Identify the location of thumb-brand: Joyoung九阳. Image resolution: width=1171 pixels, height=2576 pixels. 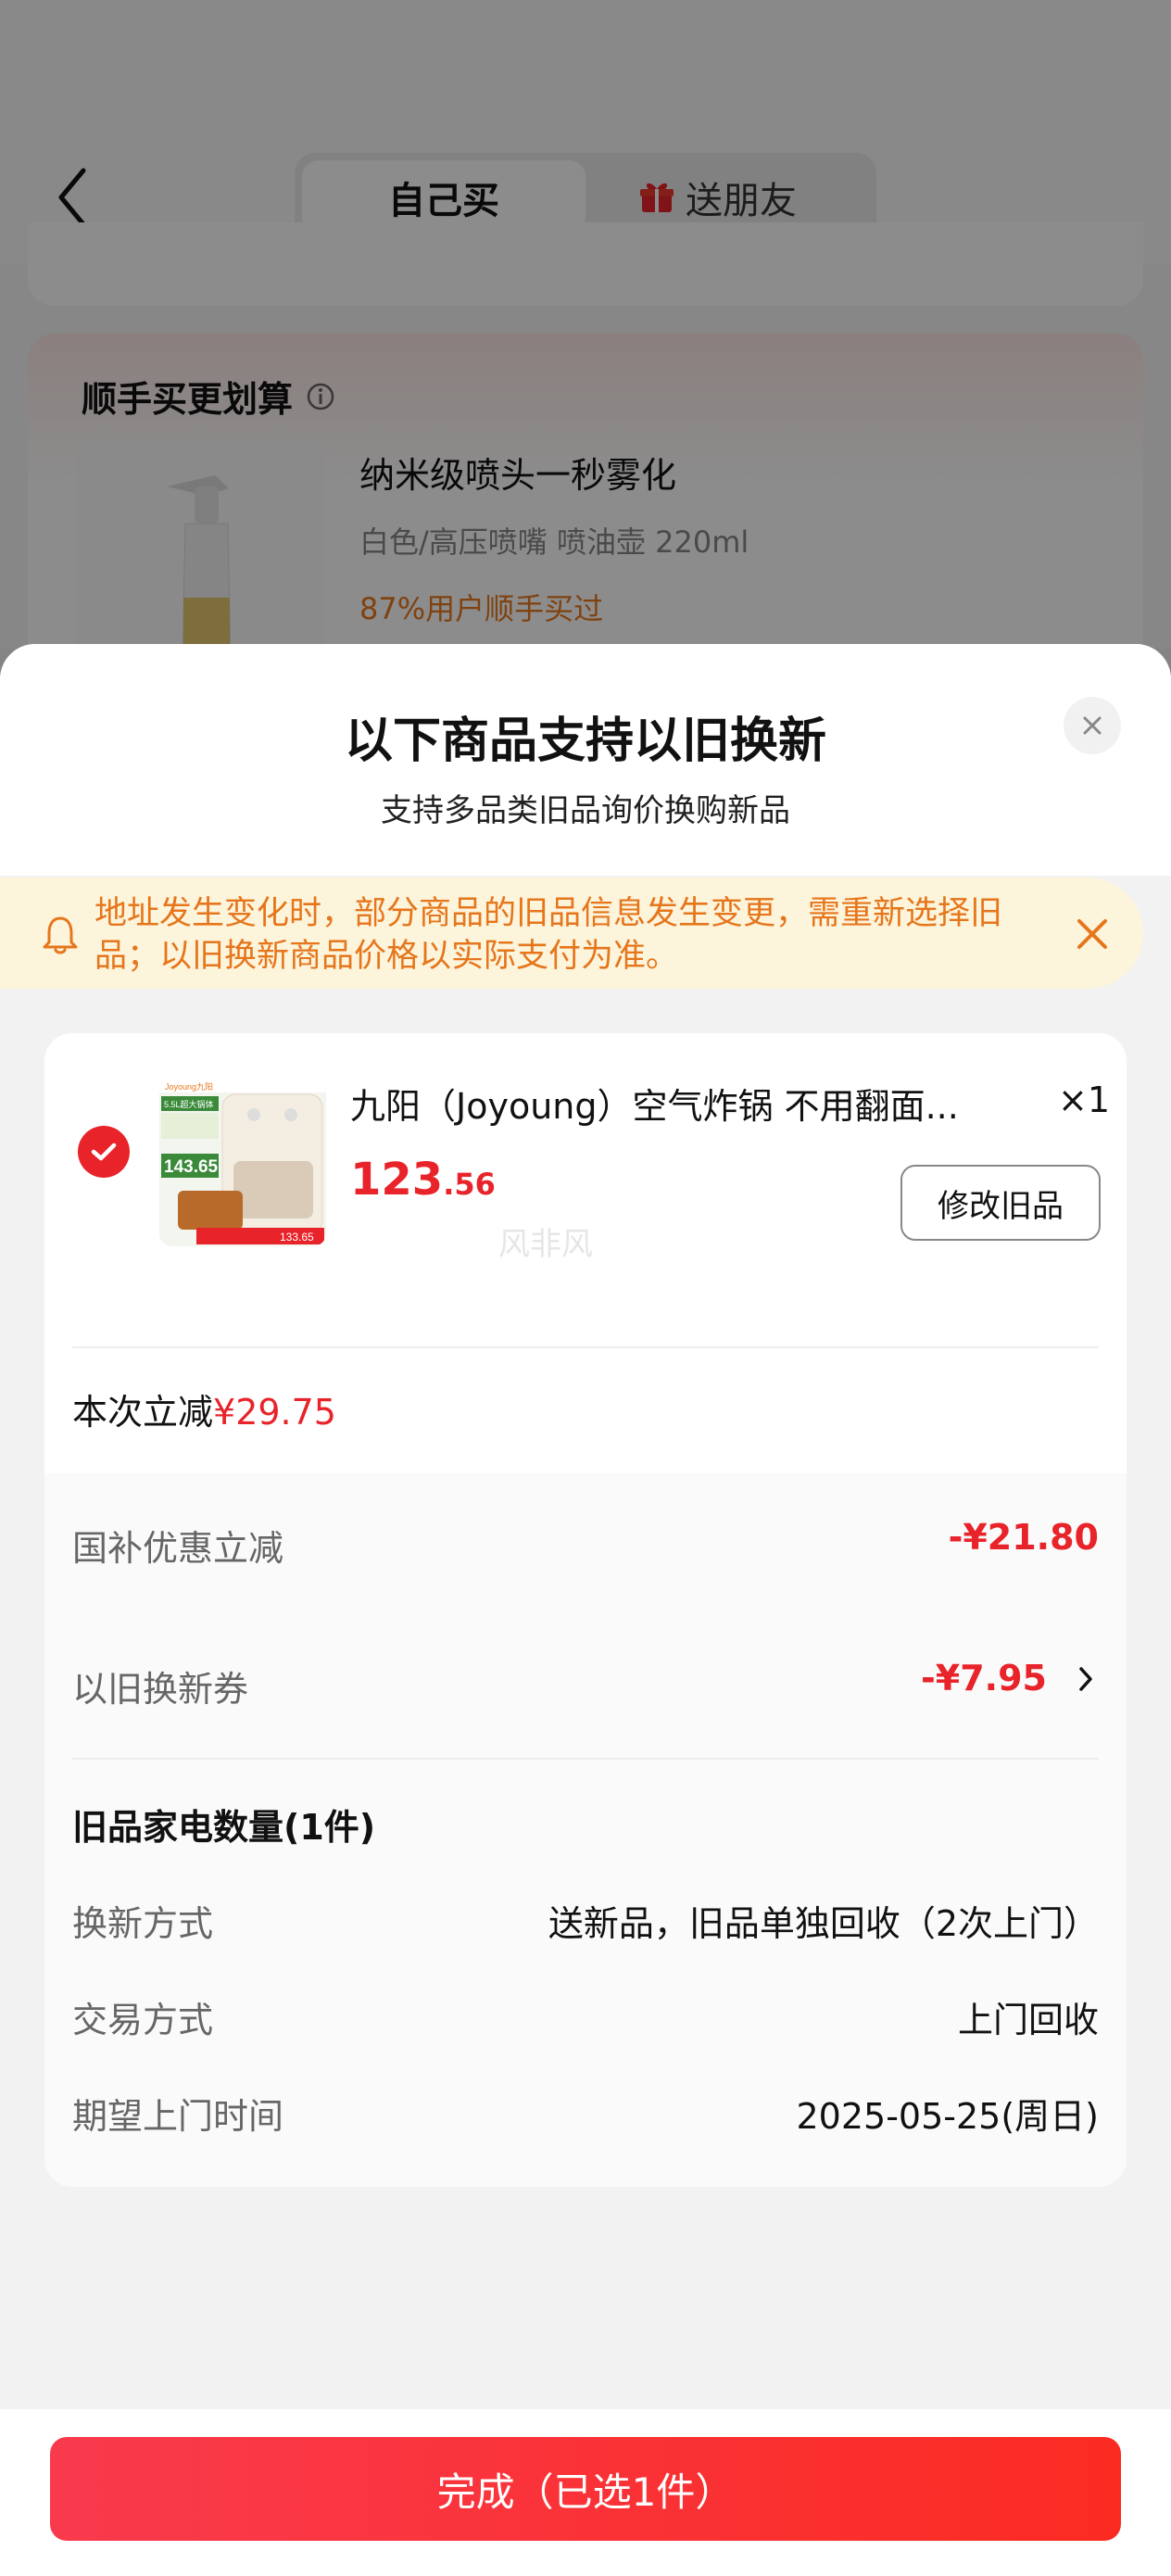
(189, 1087).